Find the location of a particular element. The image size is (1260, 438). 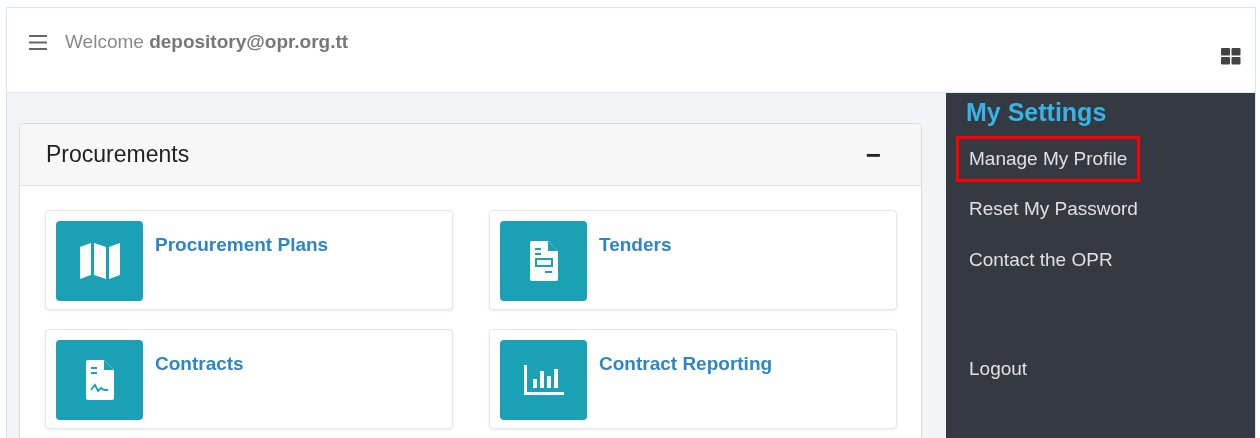

tile-card: Tenders is located at coordinates (693, 260).